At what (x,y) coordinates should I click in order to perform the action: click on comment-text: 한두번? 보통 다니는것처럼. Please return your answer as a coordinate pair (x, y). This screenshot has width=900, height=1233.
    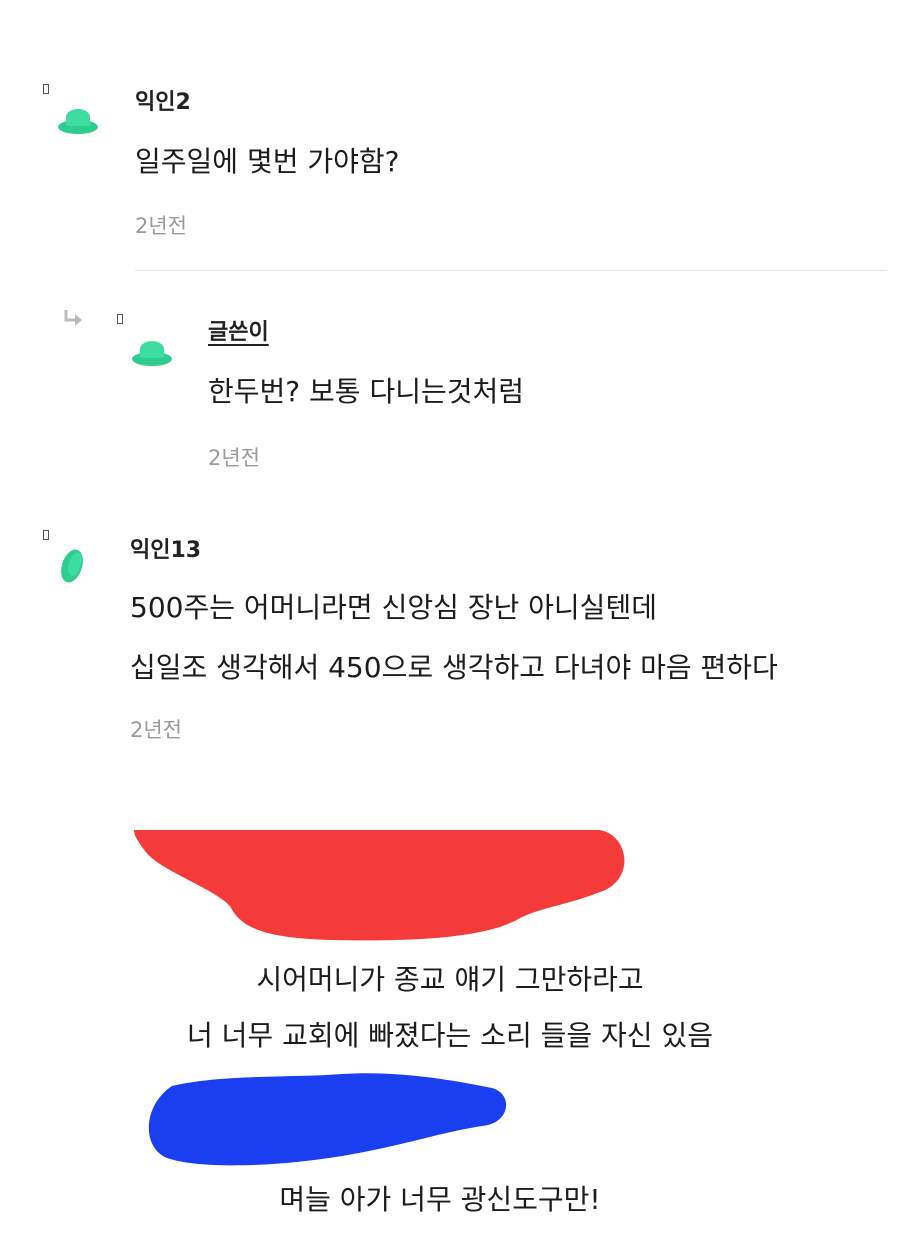
    Looking at the image, I should click on (366, 391).